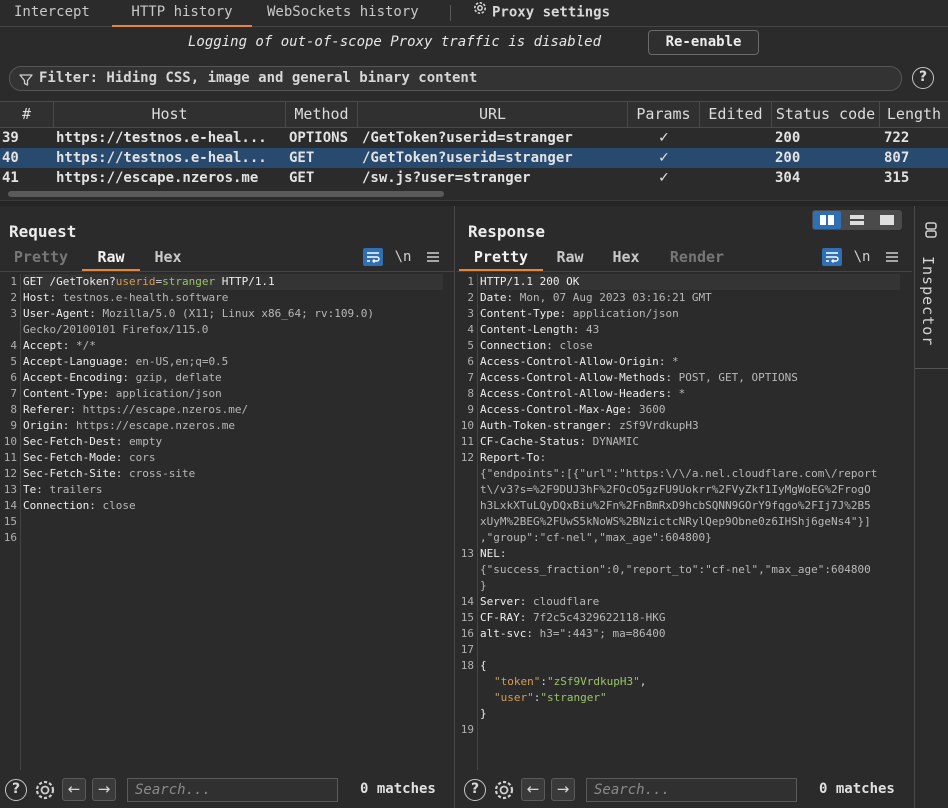  I want to click on proxy-settings-button: Proxy settings, so click(541, 13).